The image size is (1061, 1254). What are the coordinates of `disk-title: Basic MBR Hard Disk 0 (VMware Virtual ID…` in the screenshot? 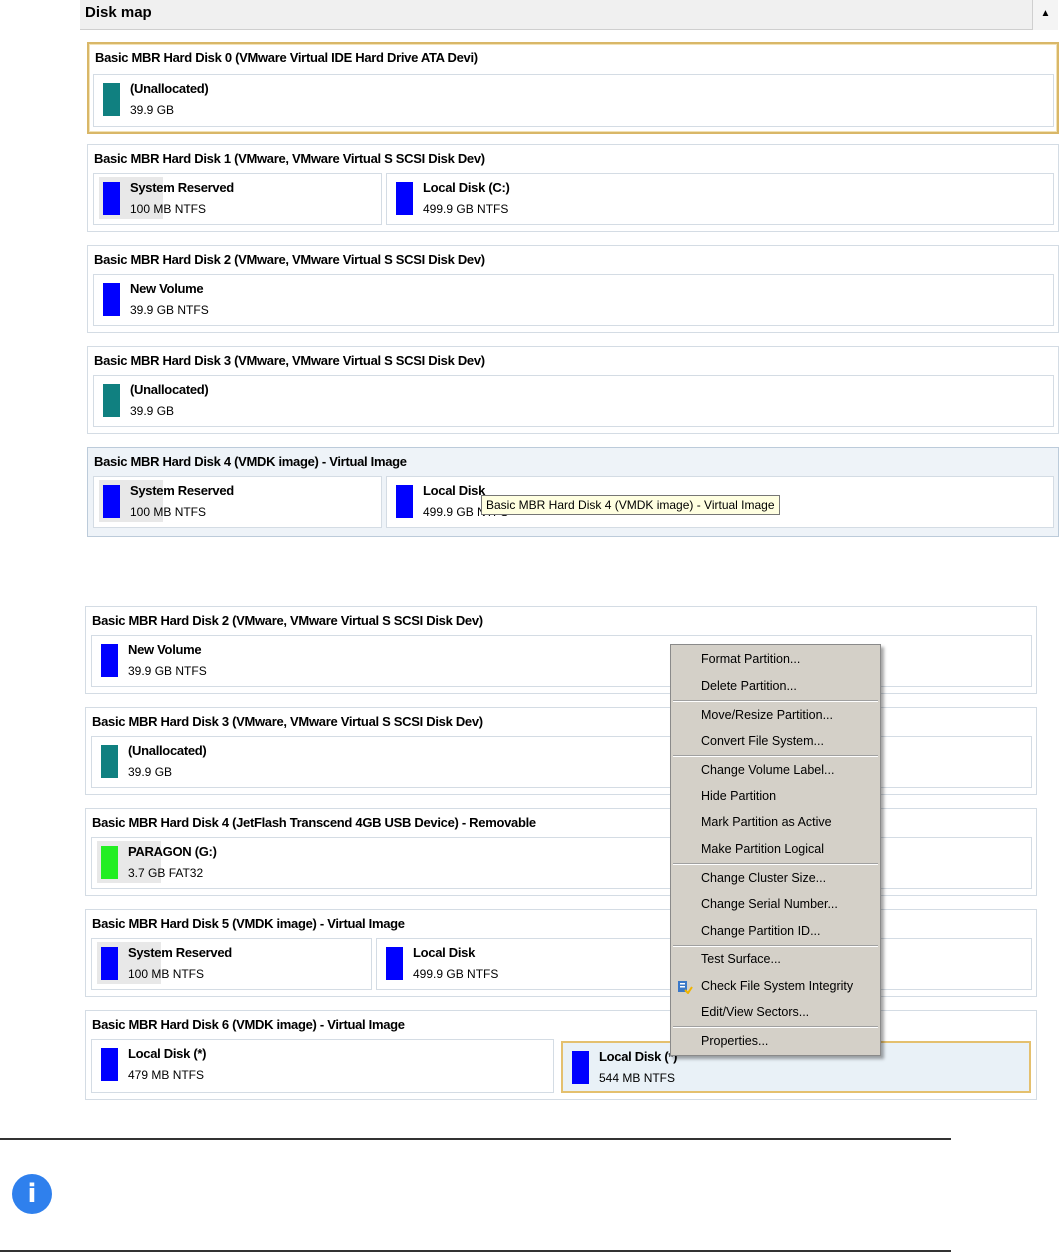 It's located at (286, 57).